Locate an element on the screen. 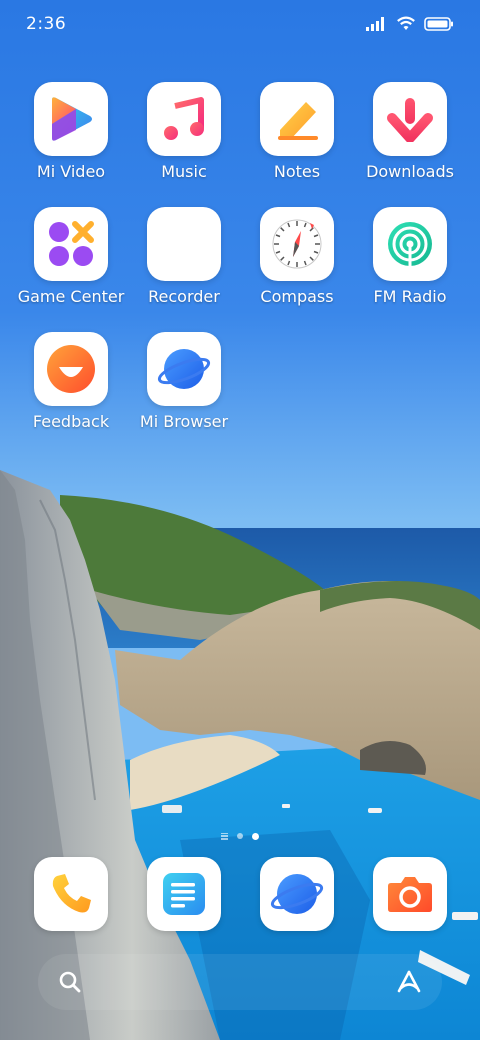  app-mi-browser: Mi Browser is located at coordinates (184, 388).